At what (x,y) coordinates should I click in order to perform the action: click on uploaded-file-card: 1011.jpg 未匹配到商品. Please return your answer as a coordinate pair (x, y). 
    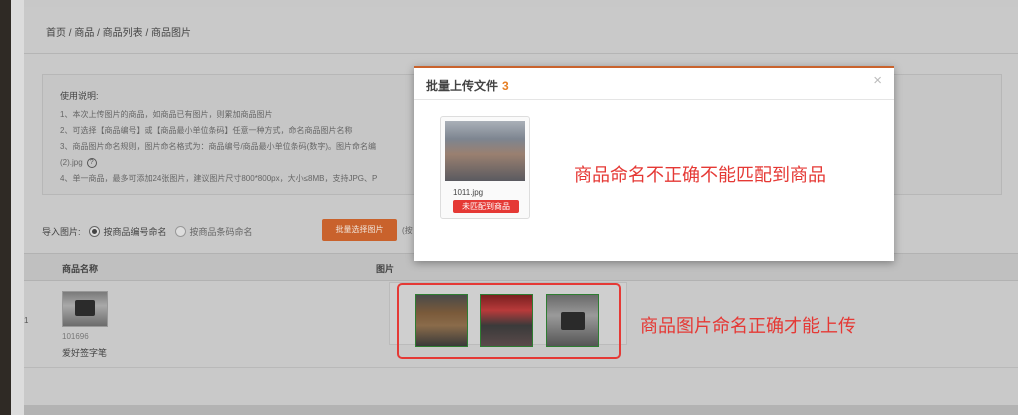
    Looking at the image, I should click on (485, 167).